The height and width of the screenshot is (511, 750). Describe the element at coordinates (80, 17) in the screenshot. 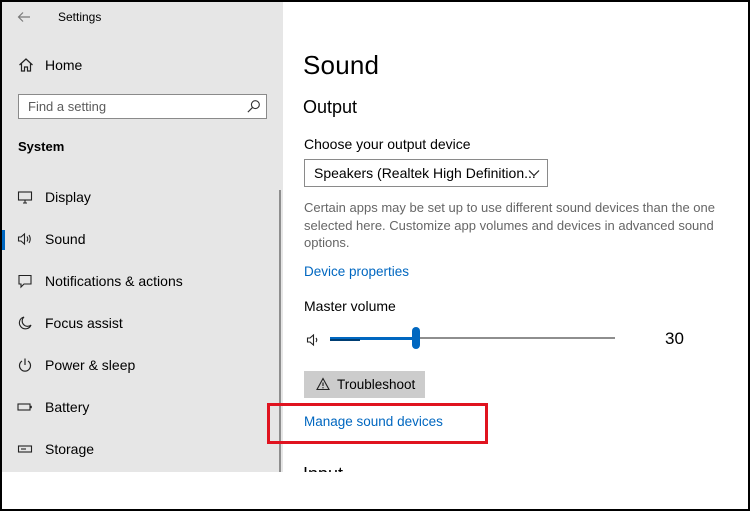

I see `window-title: Settings` at that location.